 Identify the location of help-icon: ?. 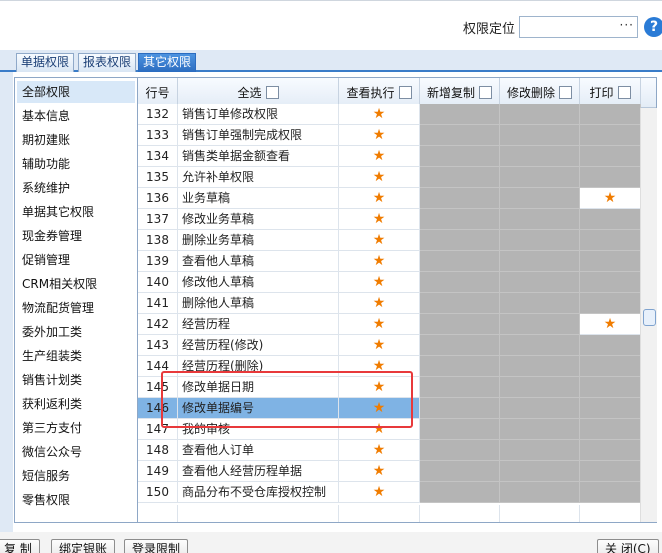
(653, 27).